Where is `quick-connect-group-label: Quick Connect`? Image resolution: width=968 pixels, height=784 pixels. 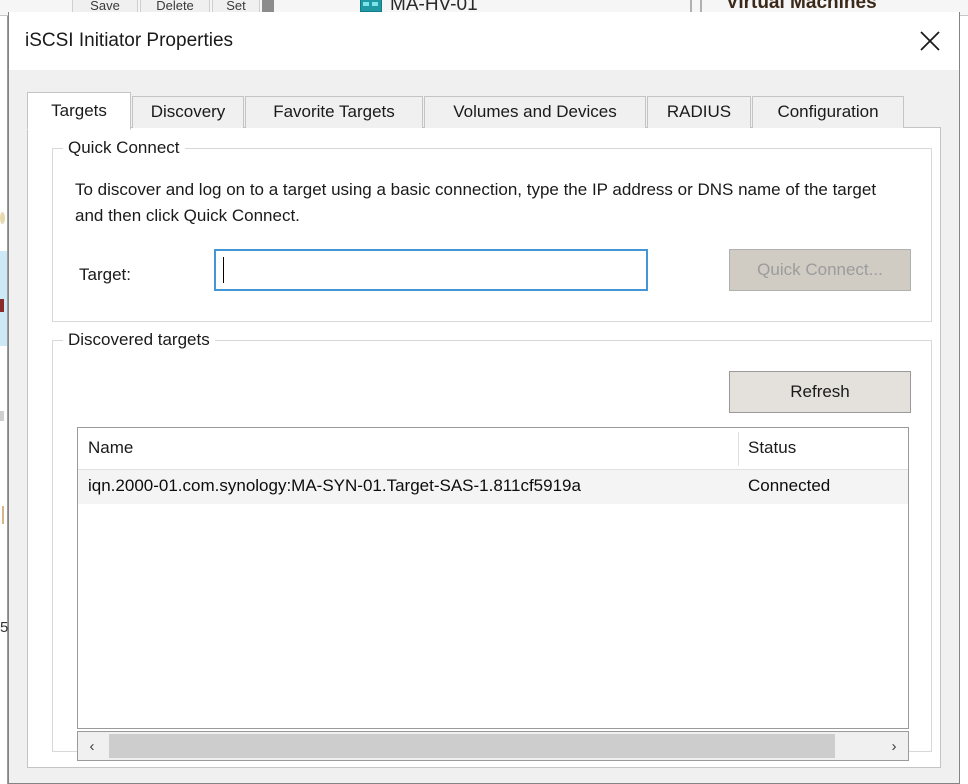 quick-connect-group-label: Quick Connect is located at coordinates (124, 148).